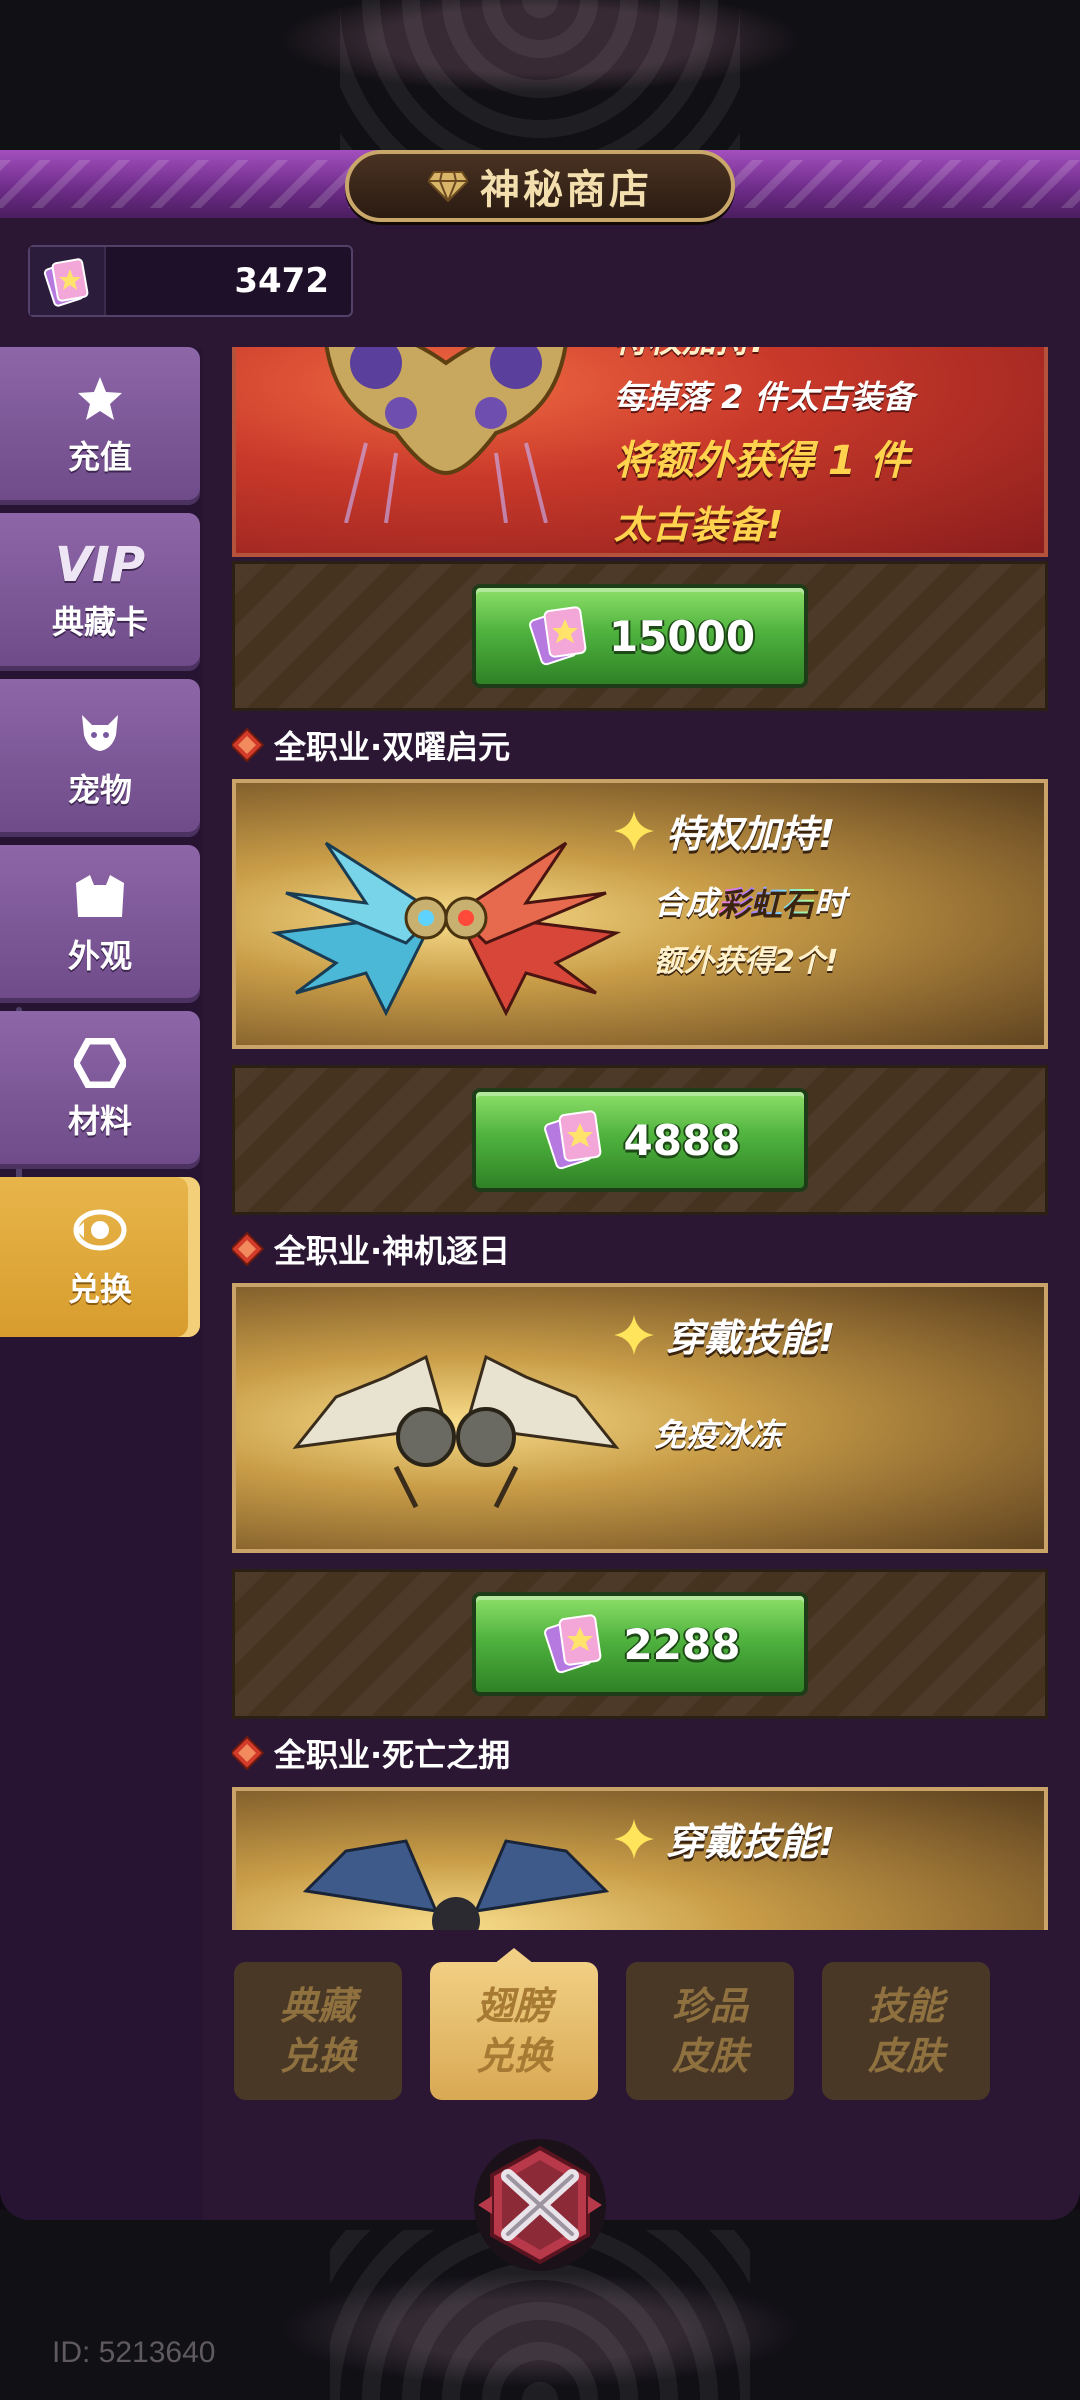  I want to click on sidebar-item-appearance: 外观, so click(100, 924).